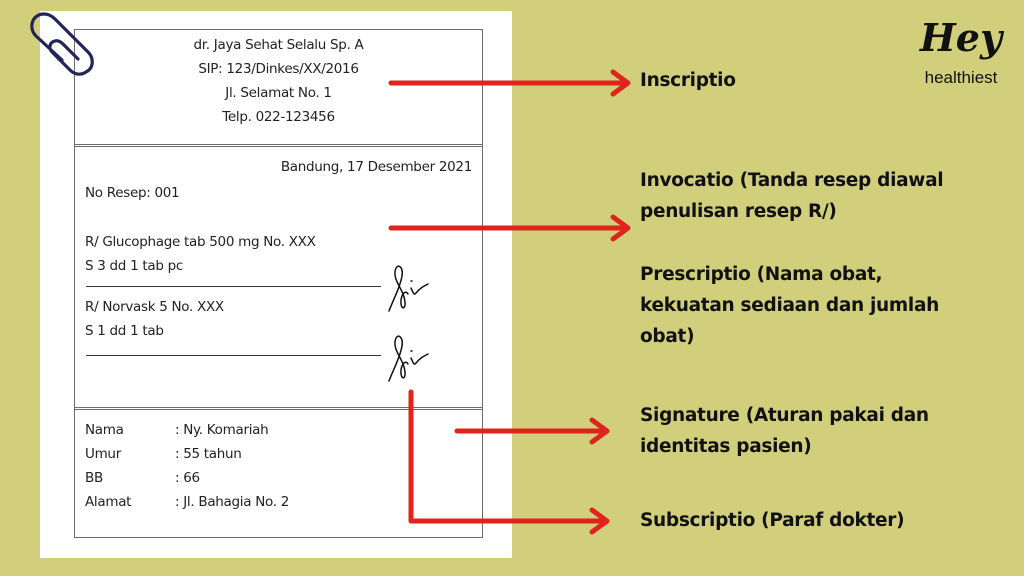  Describe the element at coordinates (961, 77) in the screenshot. I see `brand-subtitle: healthiest` at that location.